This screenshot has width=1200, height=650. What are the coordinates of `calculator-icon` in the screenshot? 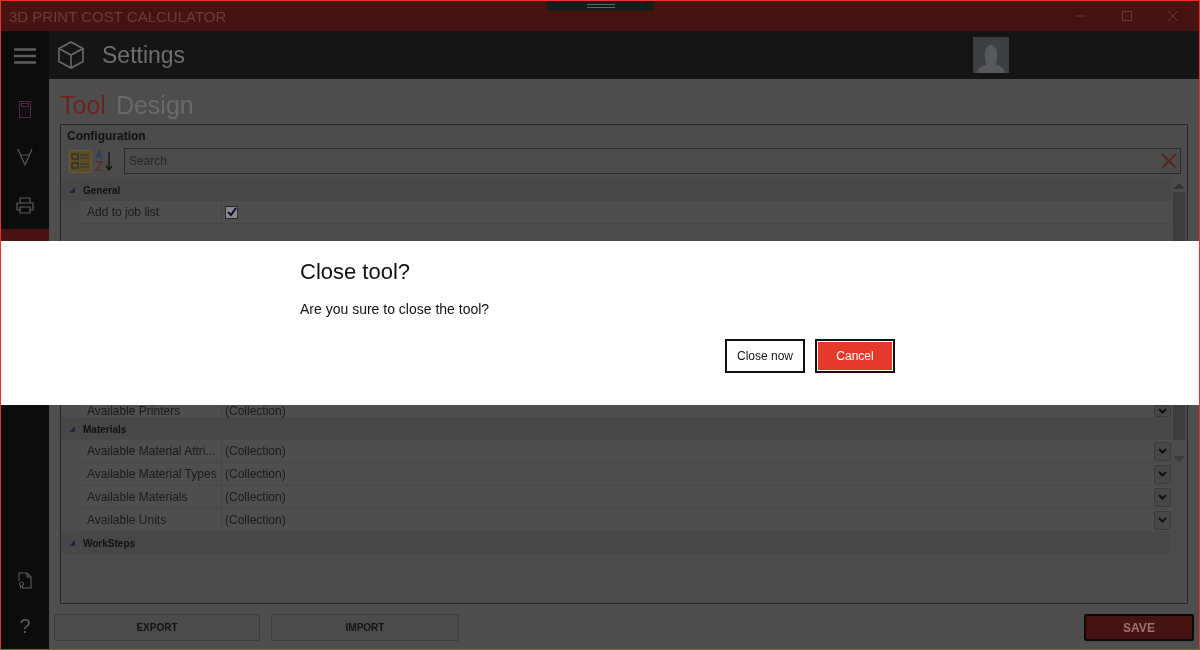 It's located at (25, 109).